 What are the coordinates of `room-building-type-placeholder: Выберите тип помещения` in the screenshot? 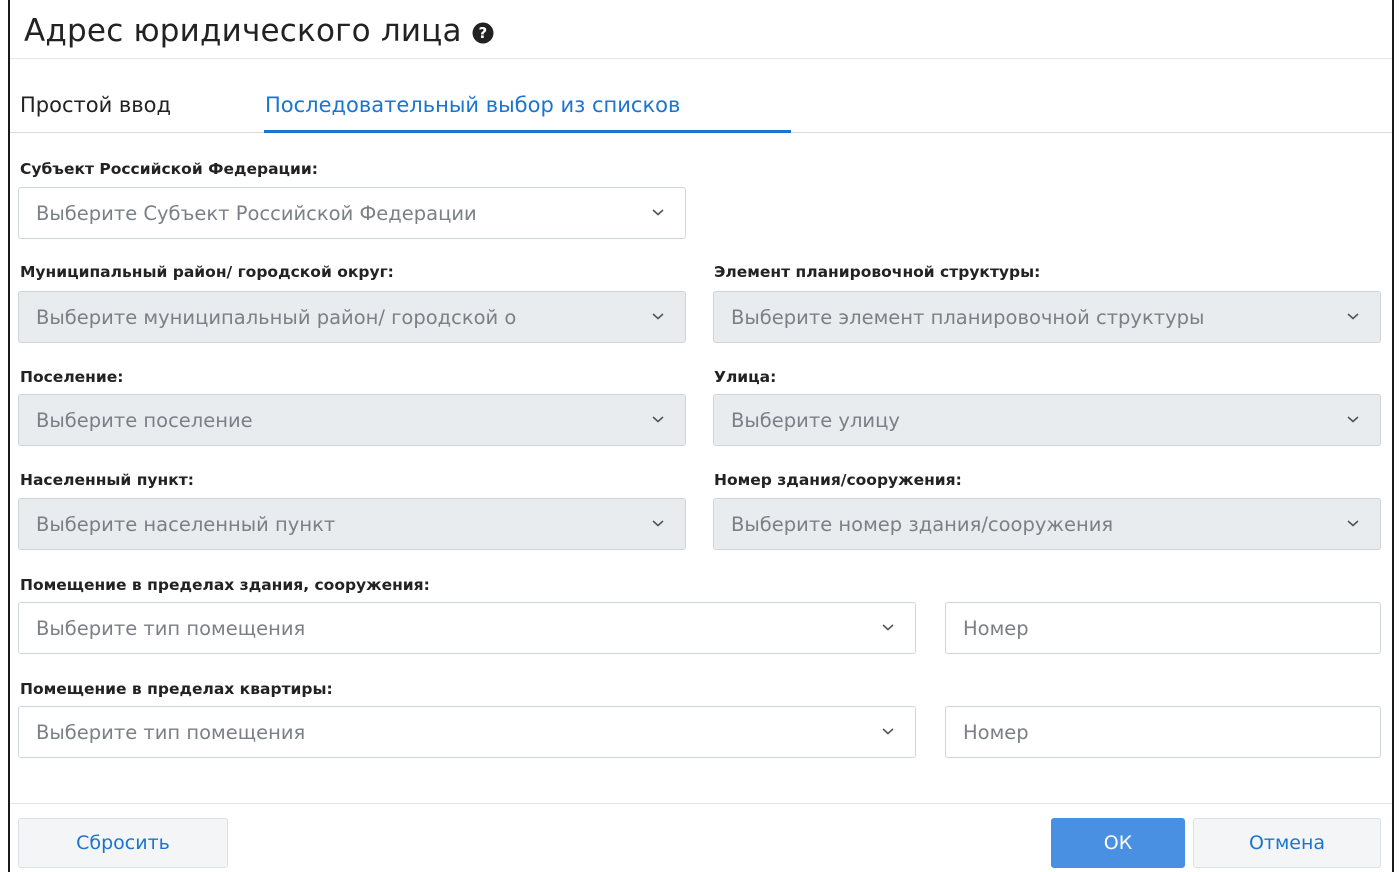 It's located at (171, 628).